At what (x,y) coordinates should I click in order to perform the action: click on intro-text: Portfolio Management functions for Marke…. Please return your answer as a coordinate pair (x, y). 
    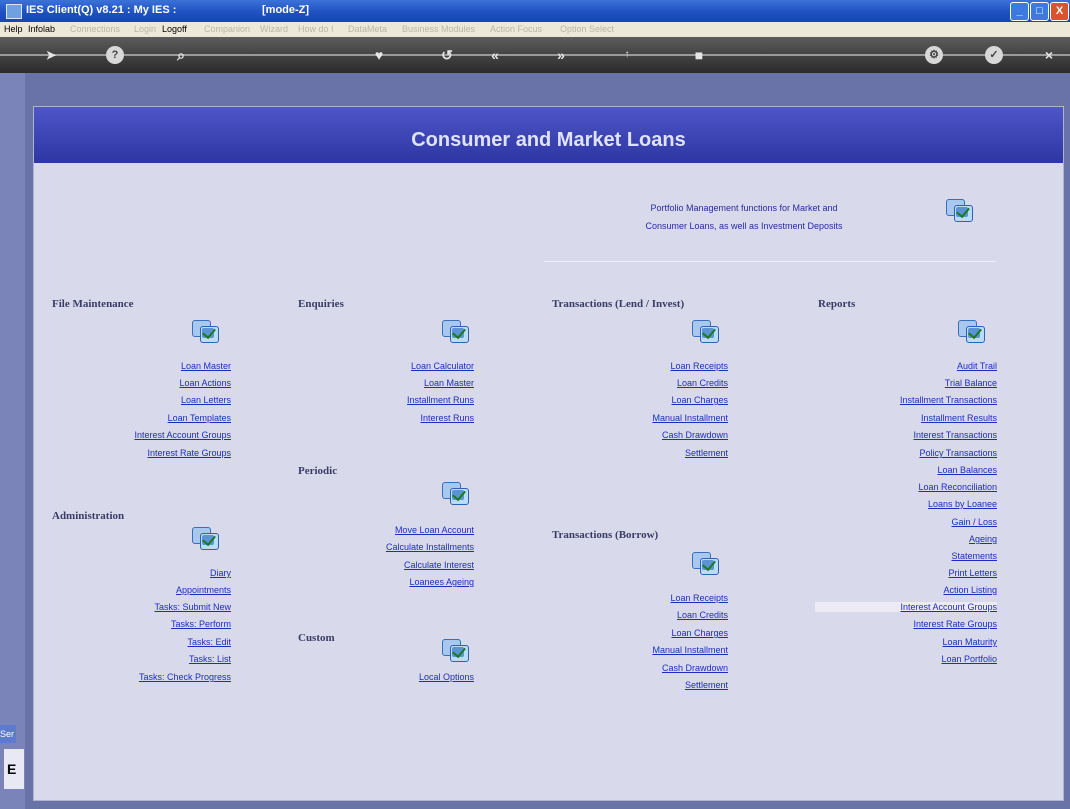
    Looking at the image, I should click on (744, 217).